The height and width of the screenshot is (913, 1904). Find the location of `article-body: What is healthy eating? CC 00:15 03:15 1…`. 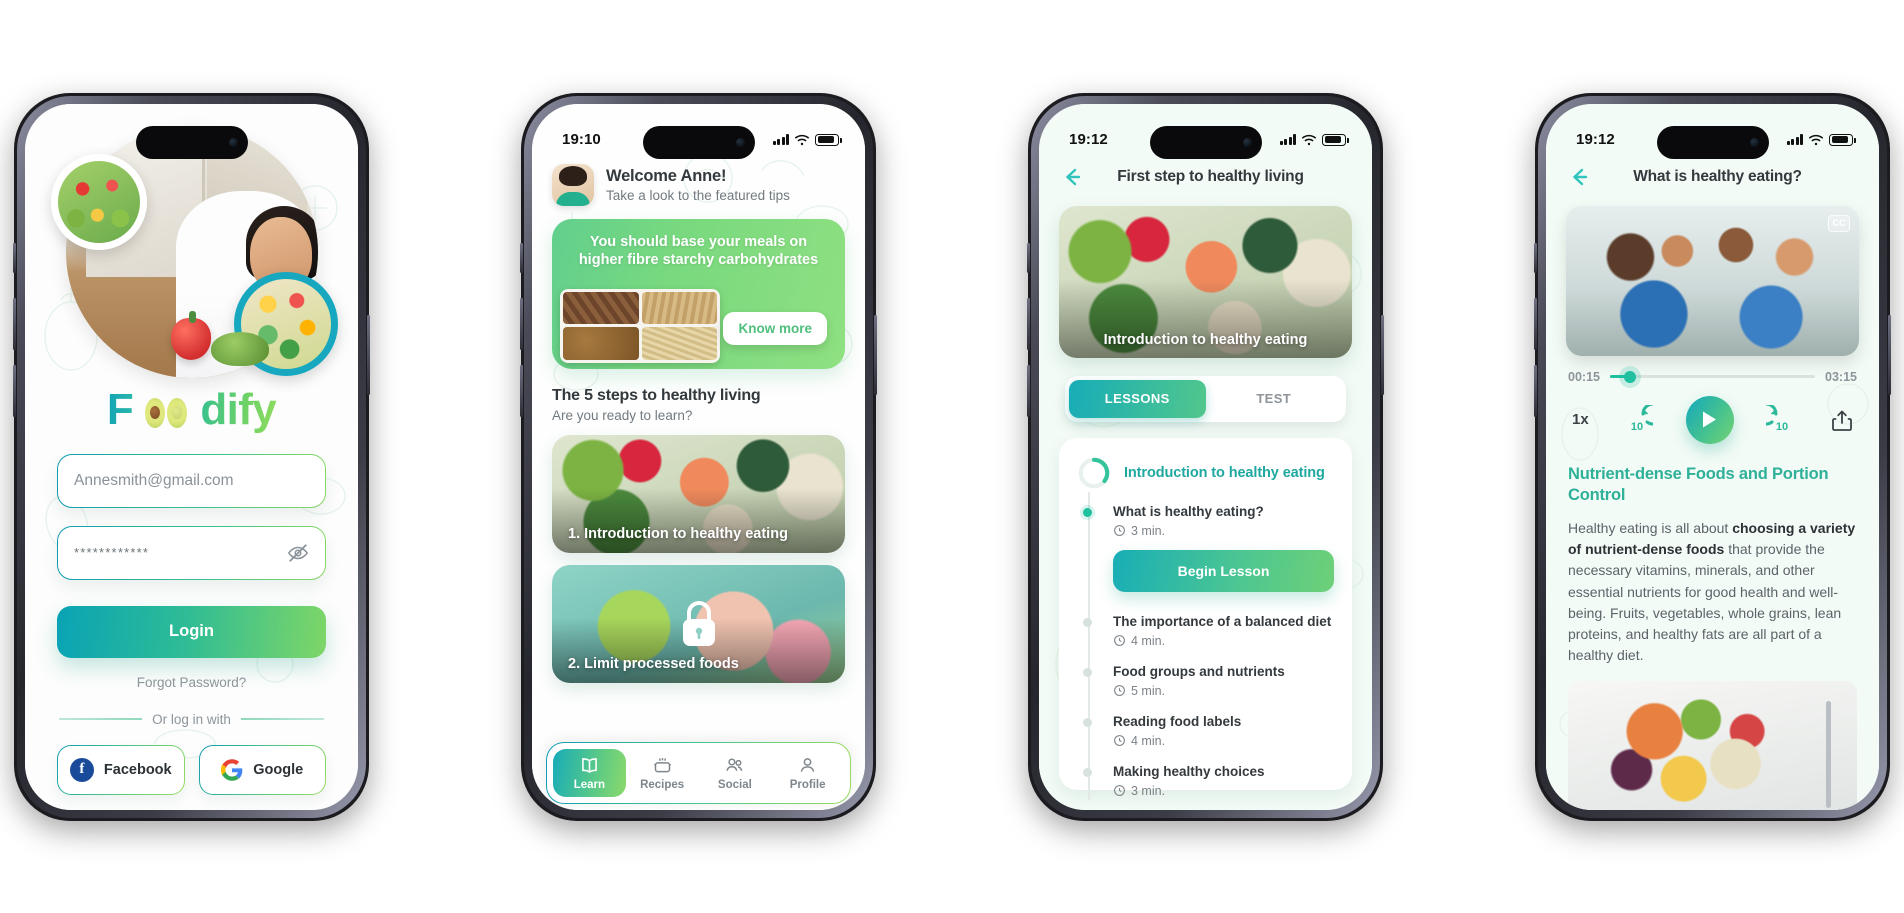

article-body: What is healthy eating? CC 00:15 03:15 1… is located at coordinates (1712, 484).